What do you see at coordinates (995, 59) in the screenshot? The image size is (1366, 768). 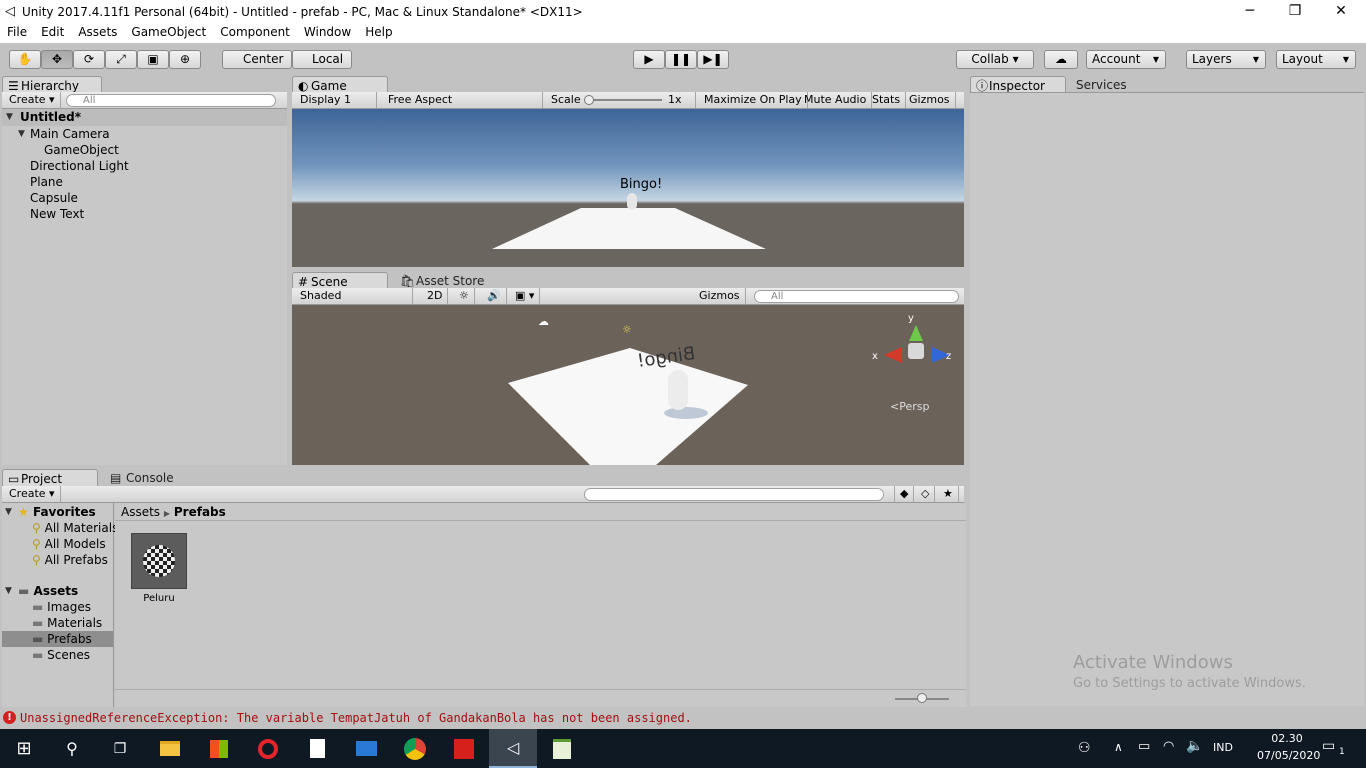 I see `collab-dropdown: Collab ▾` at bounding box center [995, 59].